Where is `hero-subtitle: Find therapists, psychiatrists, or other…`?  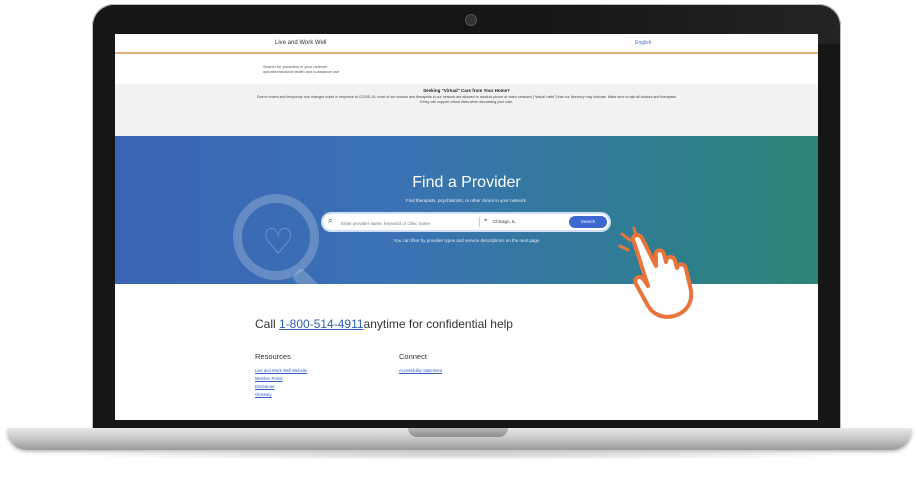
hero-subtitle: Find therapists, psychiatrists, or other… is located at coordinates (466, 200).